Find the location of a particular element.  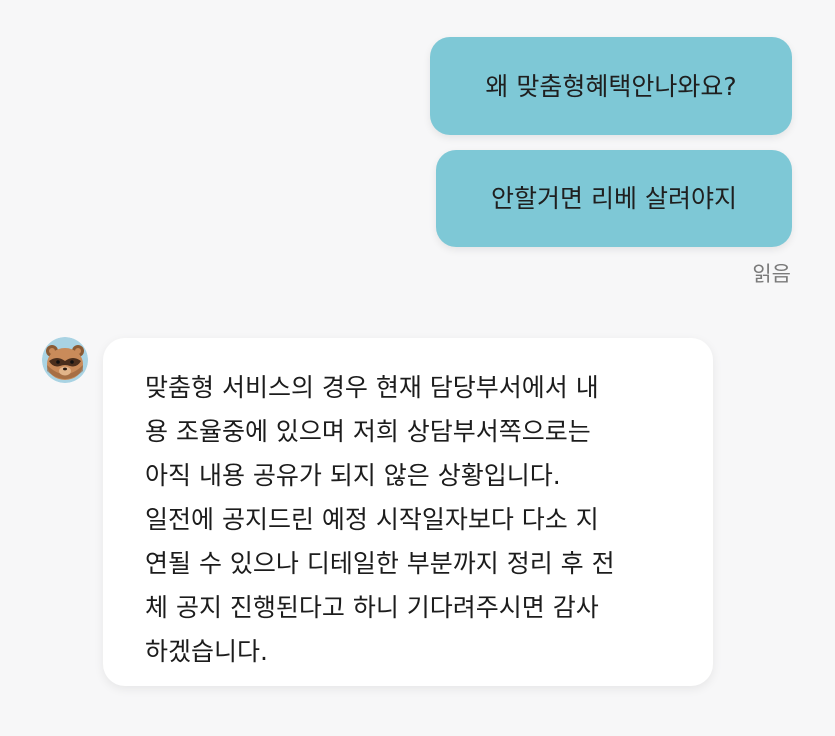

message-text-line: 연될 수 있으나 디테일한 부분까지 정리 후 전 is located at coordinates (380, 563).